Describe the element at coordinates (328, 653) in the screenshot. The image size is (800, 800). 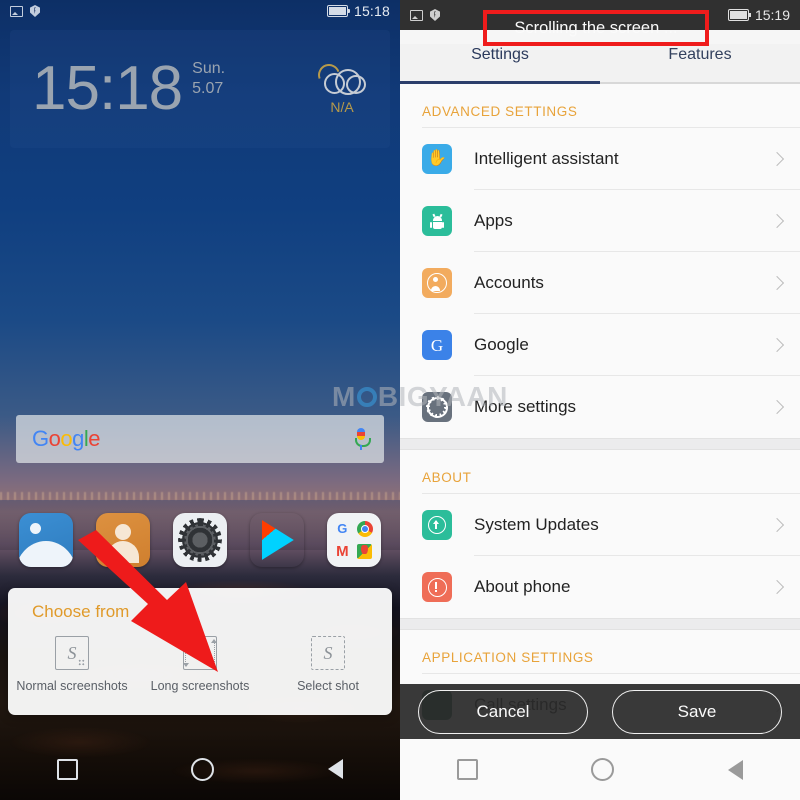
I see `select-shot-icon: S` at that location.